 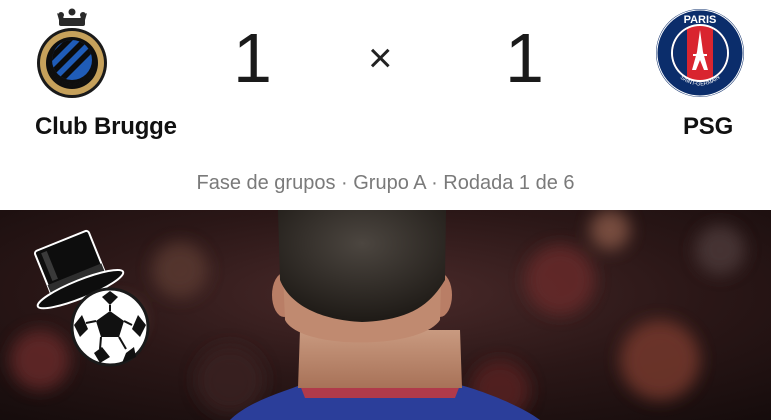 What do you see at coordinates (88, 296) in the screenshot?
I see `top-hat-soccer-ball-icon` at bounding box center [88, 296].